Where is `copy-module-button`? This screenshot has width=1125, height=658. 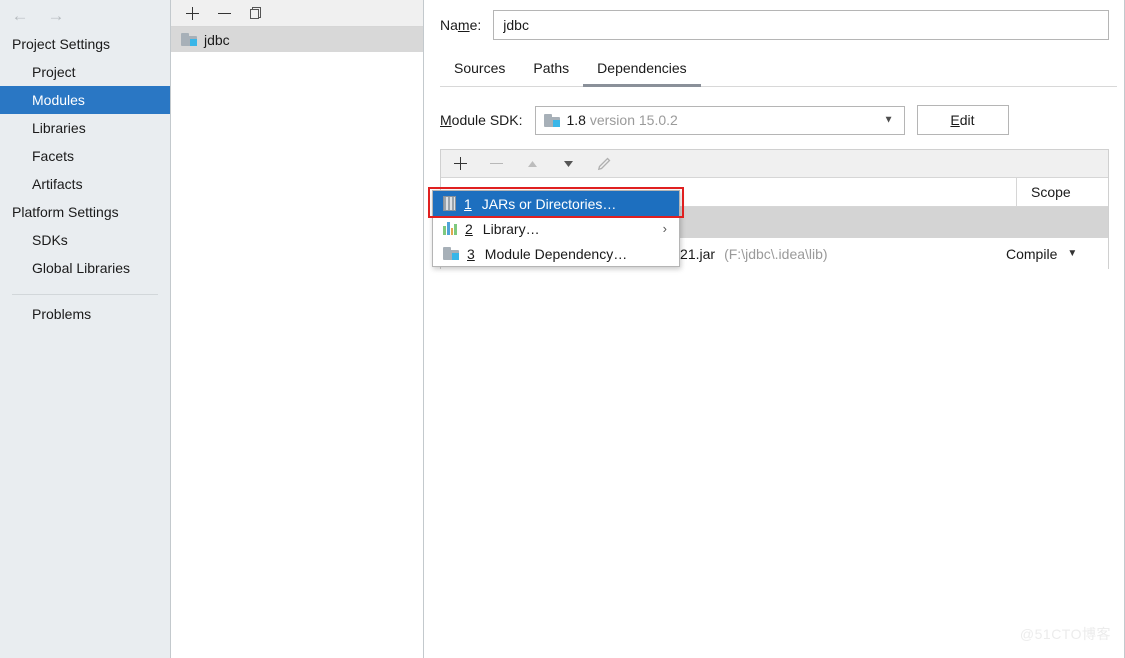
copy-module-button is located at coordinates (256, 13).